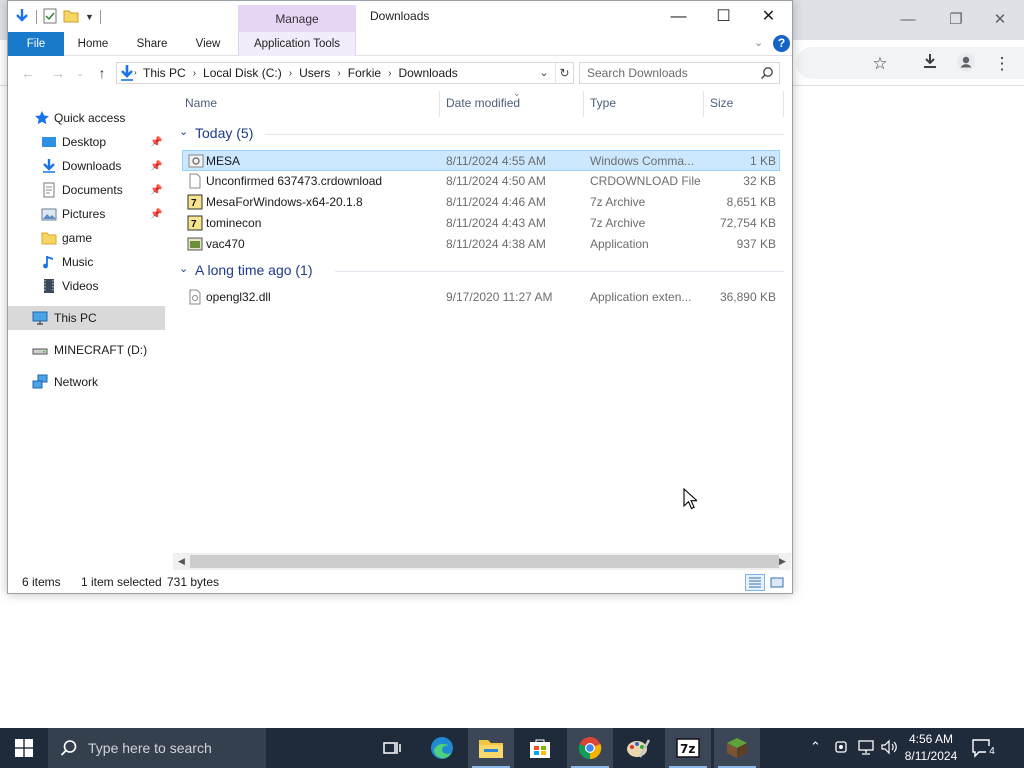 The height and width of the screenshot is (768, 1024). Describe the element at coordinates (524, 134) in the screenshot. I see `group-divider` at that location.